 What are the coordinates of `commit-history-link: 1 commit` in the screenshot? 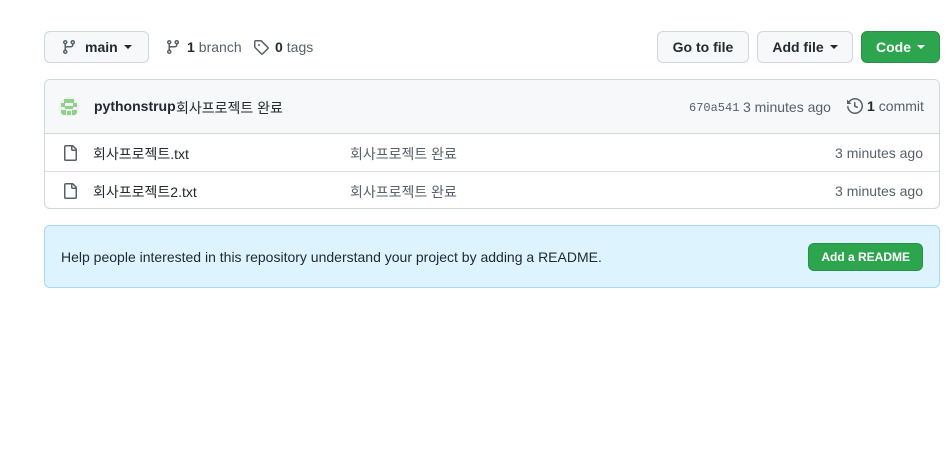 It's located at (885, 106).